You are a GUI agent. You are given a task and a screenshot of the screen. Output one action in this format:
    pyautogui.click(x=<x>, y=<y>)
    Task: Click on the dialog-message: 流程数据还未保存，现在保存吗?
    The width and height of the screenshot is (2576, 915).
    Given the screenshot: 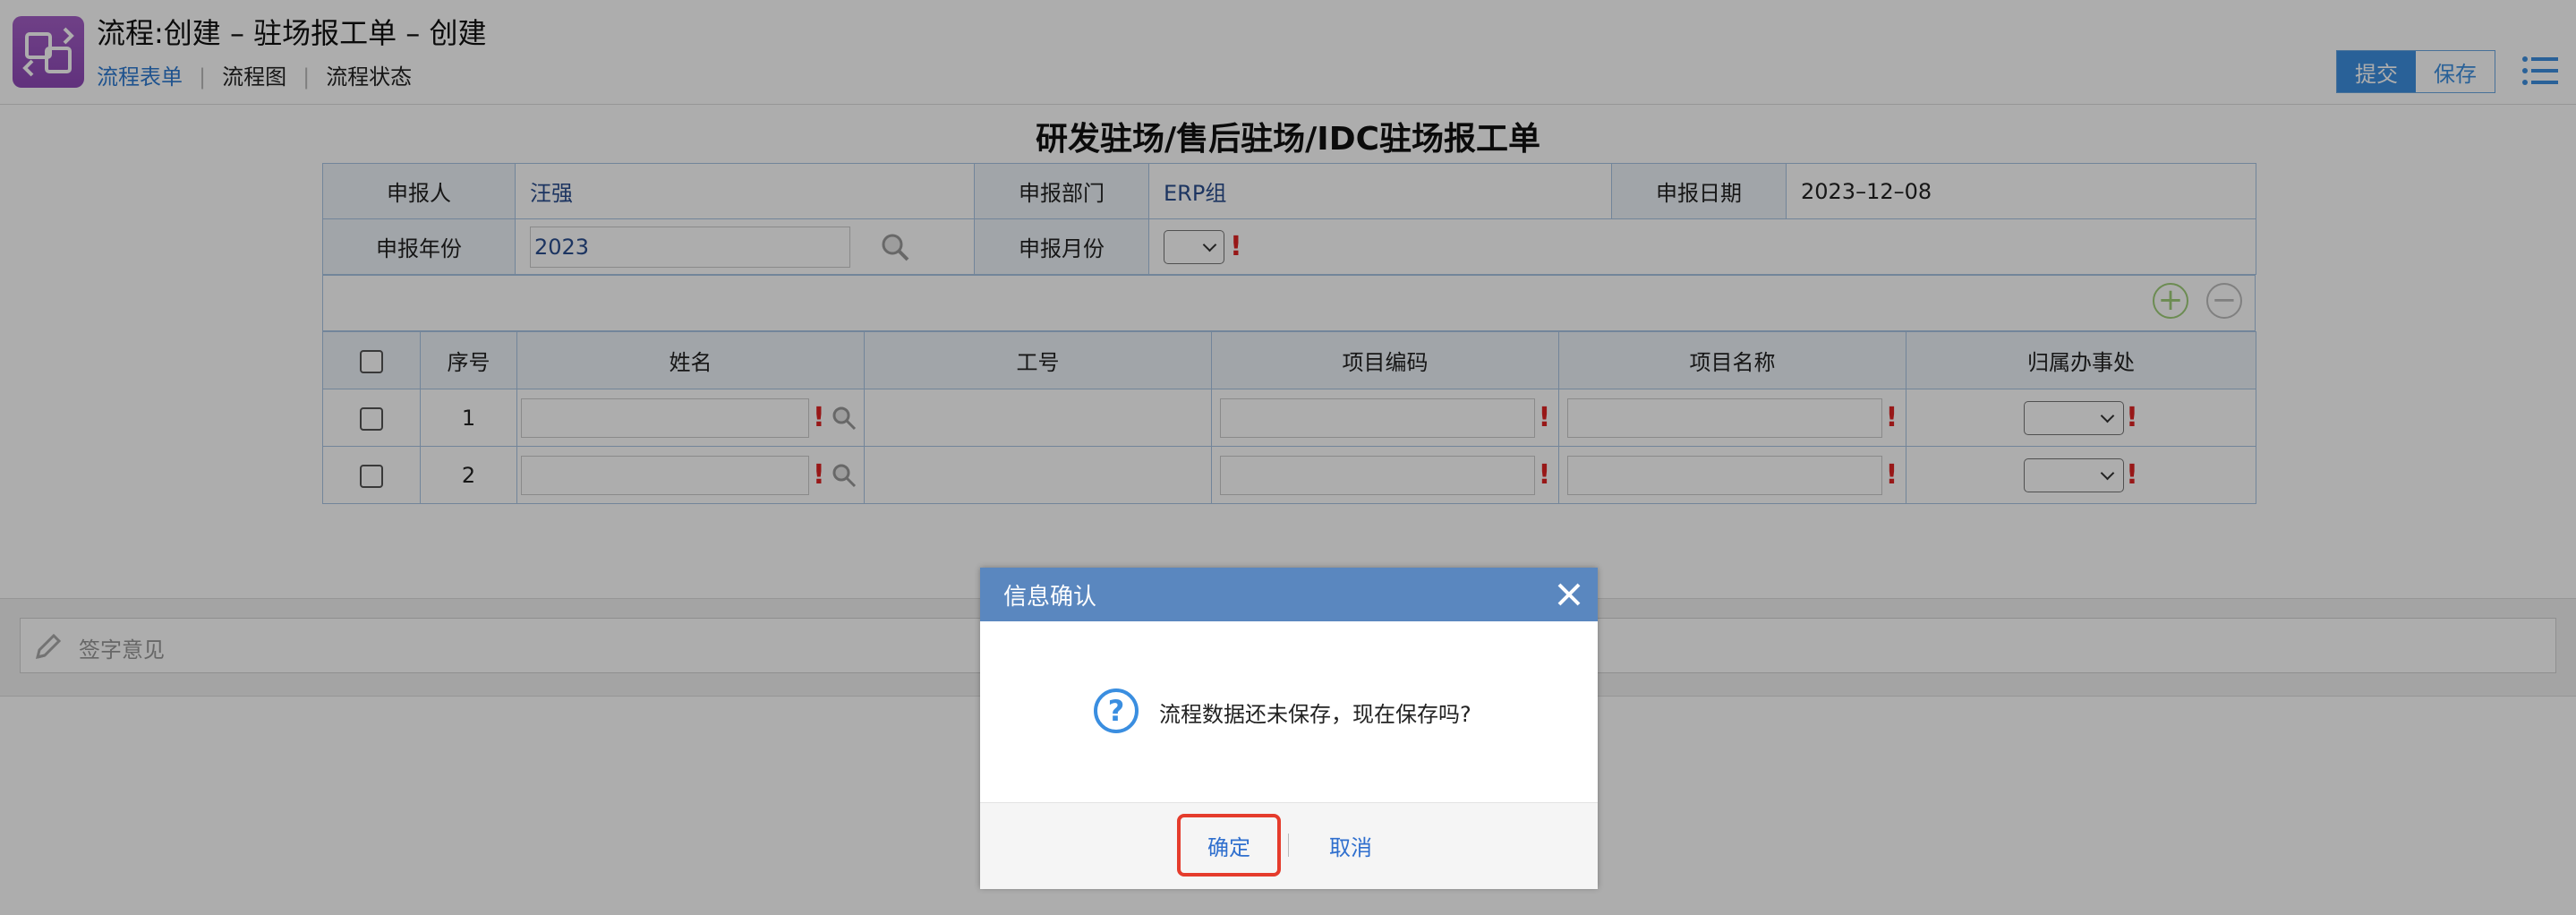 What is the action you would take?
    pyautogui.click(x=1315, y=714)
    